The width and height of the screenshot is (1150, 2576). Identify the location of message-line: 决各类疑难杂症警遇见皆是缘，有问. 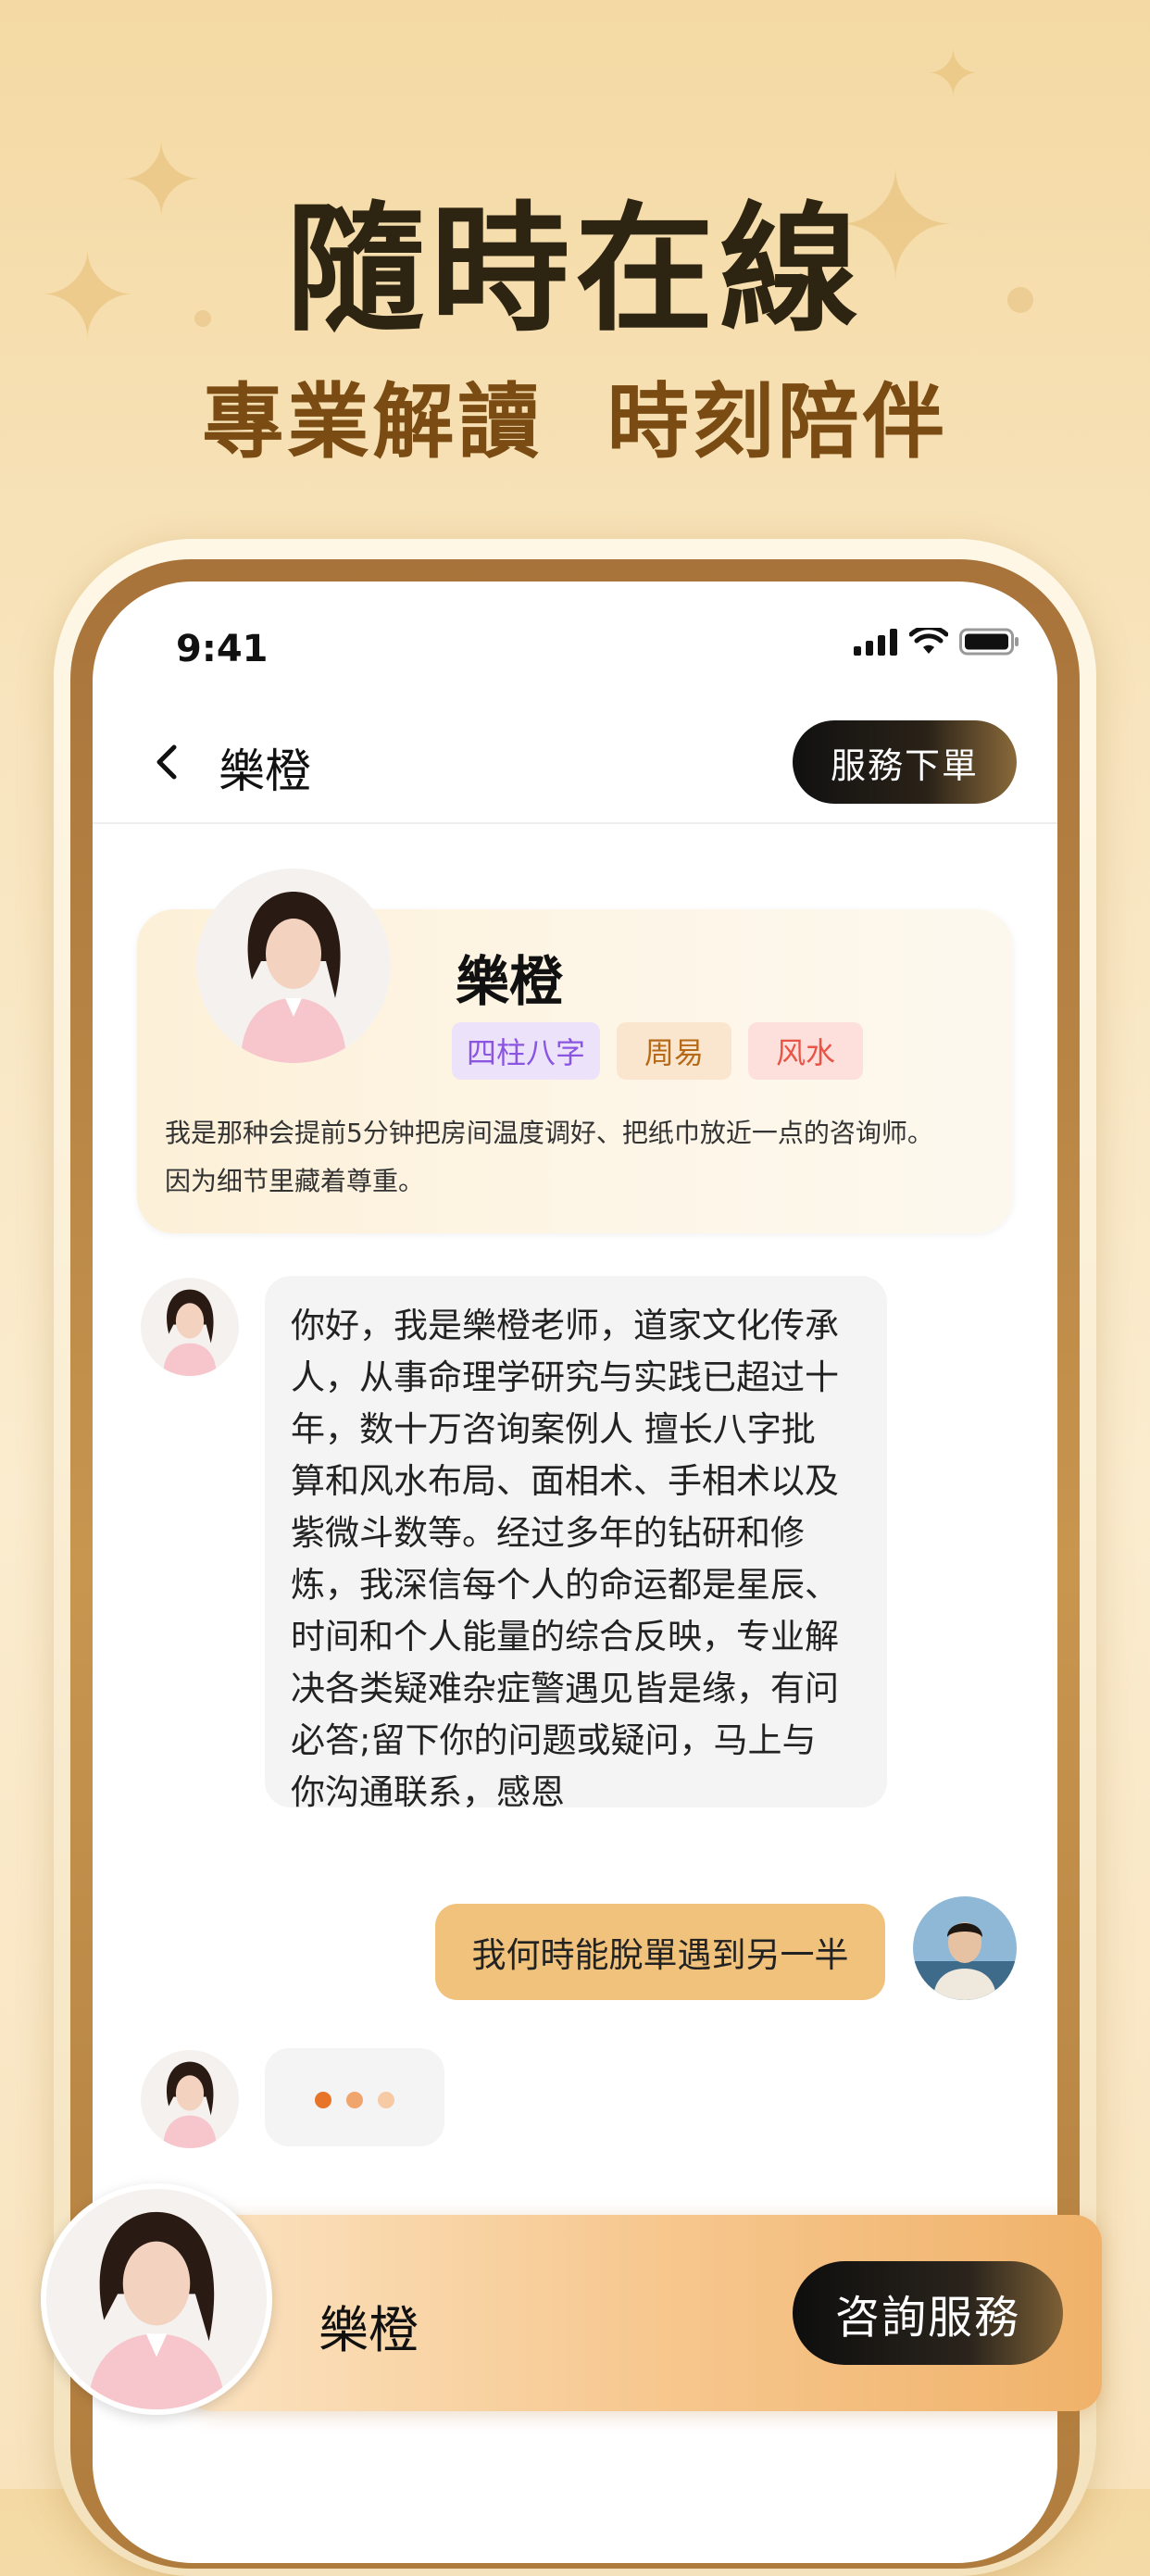
(565, 1689).